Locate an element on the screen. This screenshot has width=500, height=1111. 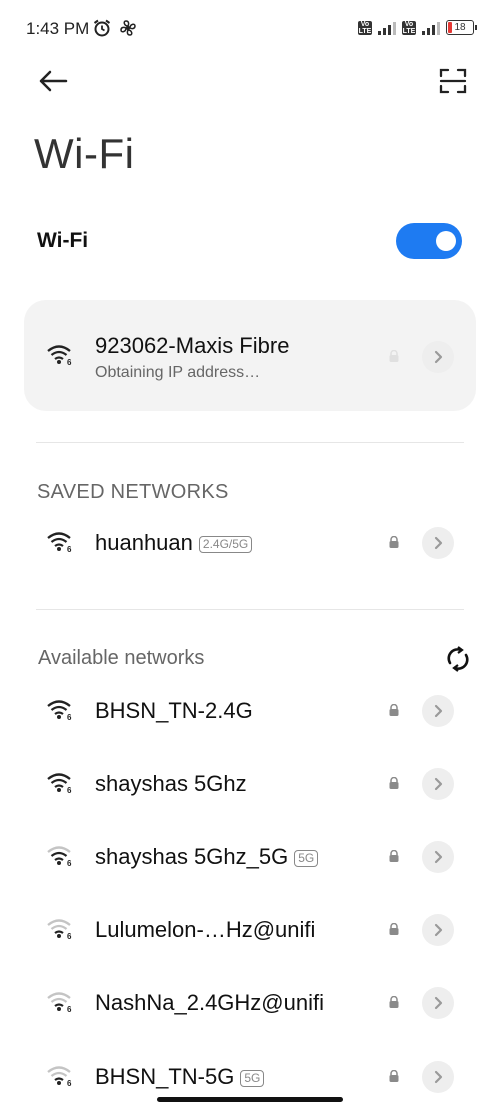
volte-icon-2: Vo LTE is located at coordinates (409, 27).